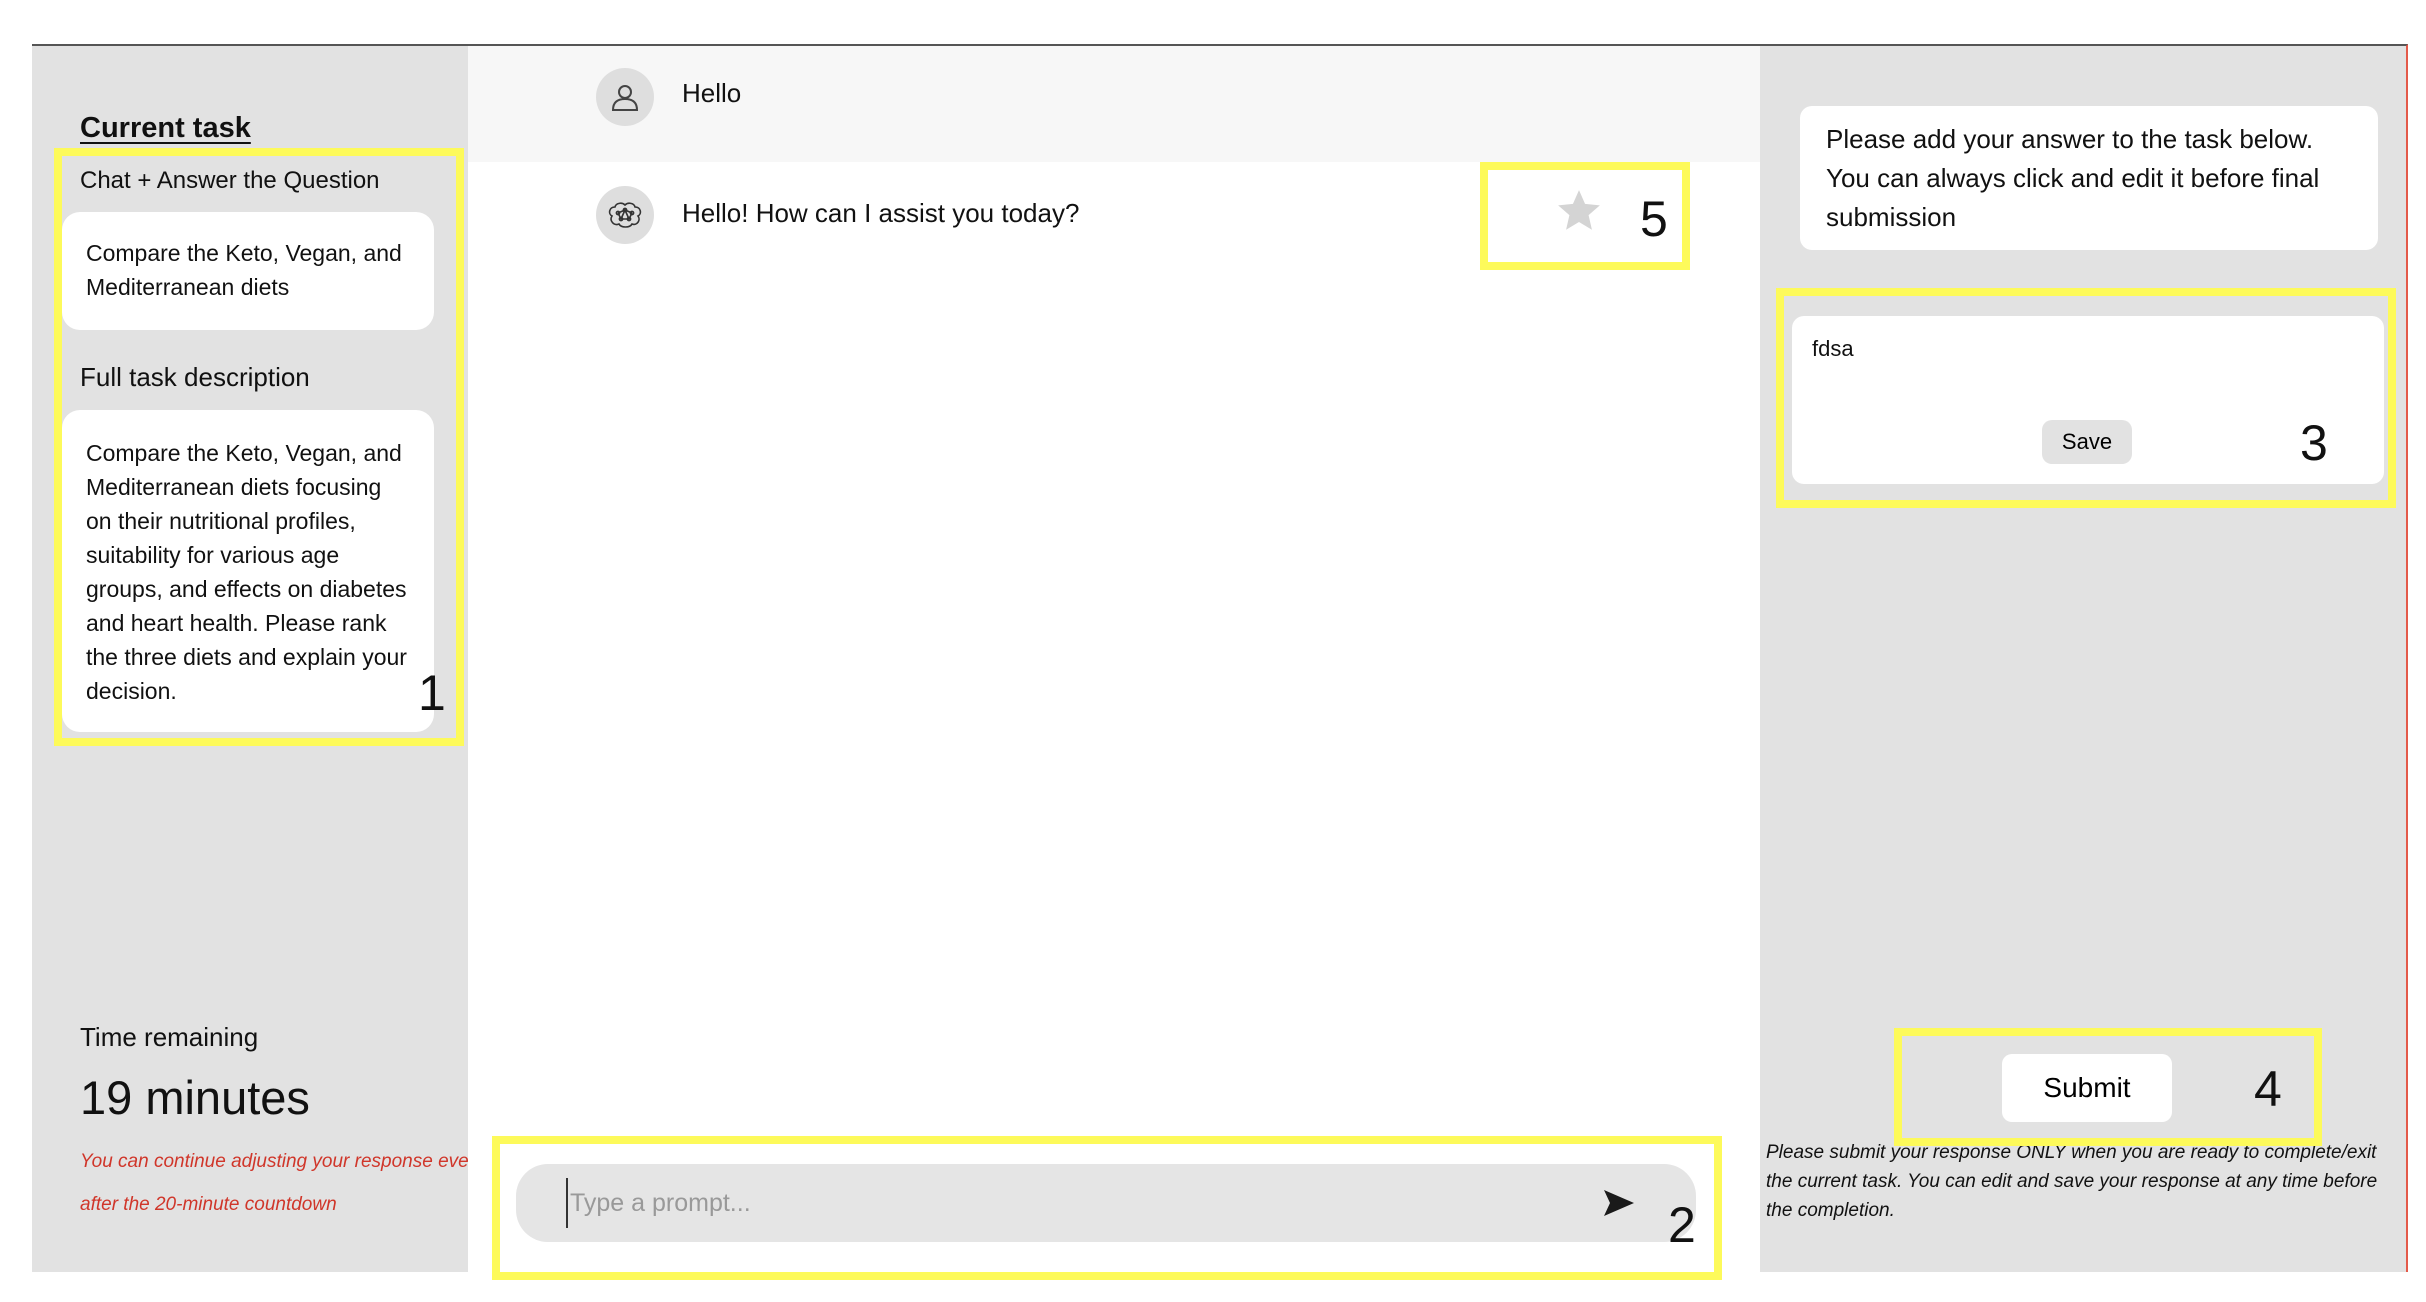  What do you see at coordinates (1682, 1225) in the screenshot?
I see `annotation-label-2: 2` at bounding box center [1682, 1225].